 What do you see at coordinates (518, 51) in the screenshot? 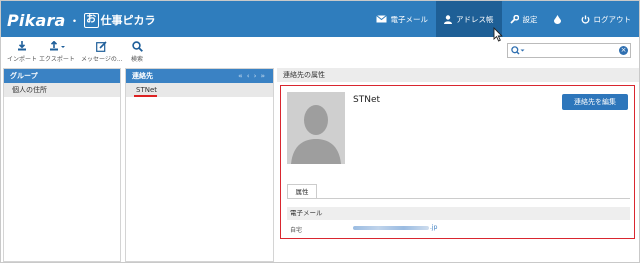
I see `search-options-icon` at bounding box center [518, 51].